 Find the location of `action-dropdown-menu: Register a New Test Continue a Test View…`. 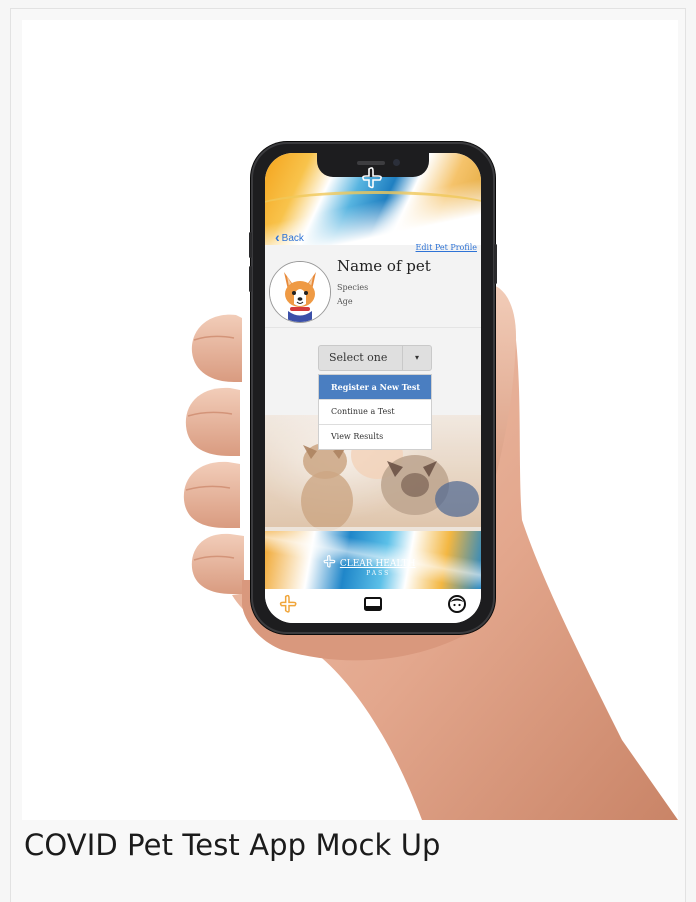

action-dropdown-menu: Register a New Test Continue a Test View… is located at coordinates (375, 412).